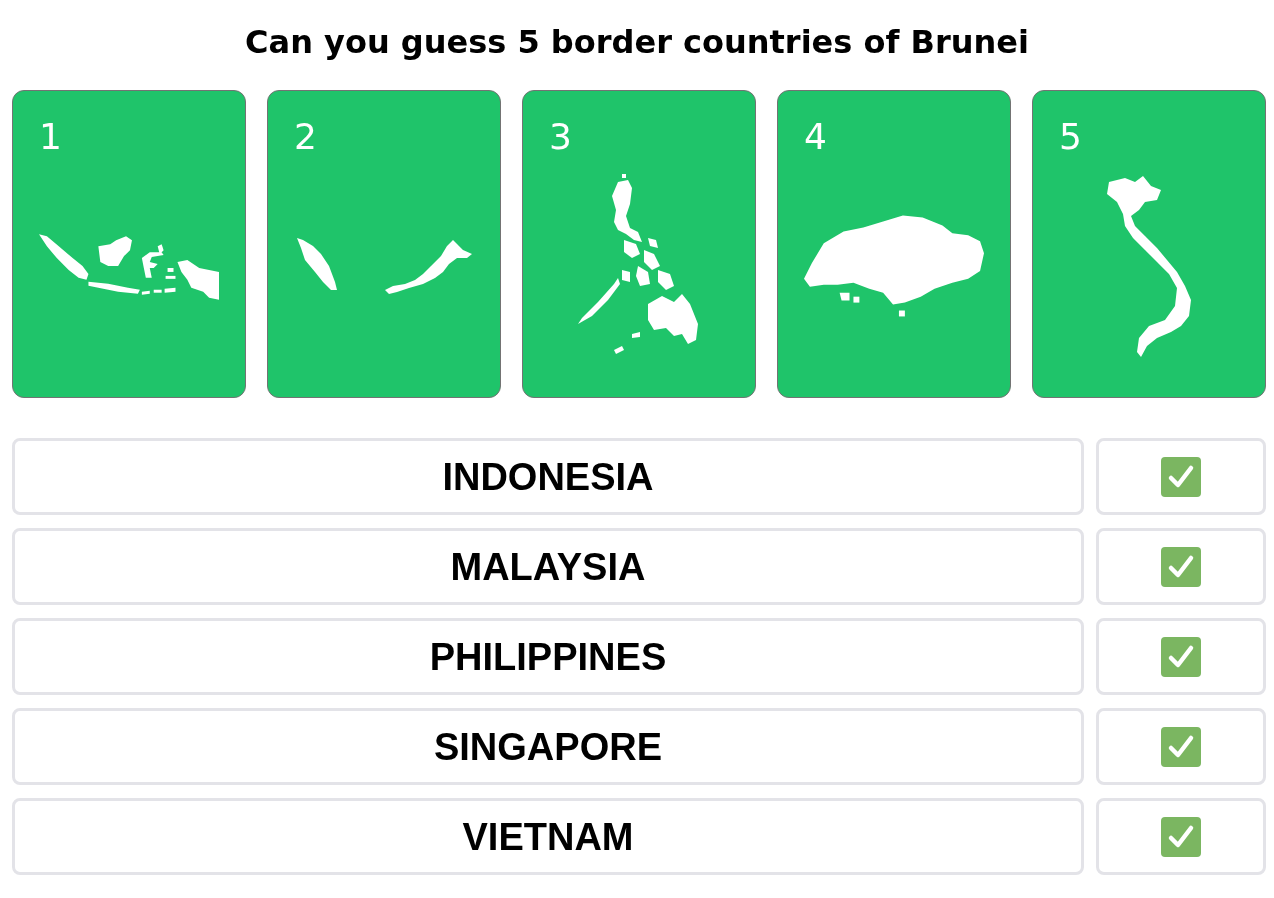 This screenshot has height=898, width=1274. I want to click on answer-box: INDONESIA, so click(548, 476).